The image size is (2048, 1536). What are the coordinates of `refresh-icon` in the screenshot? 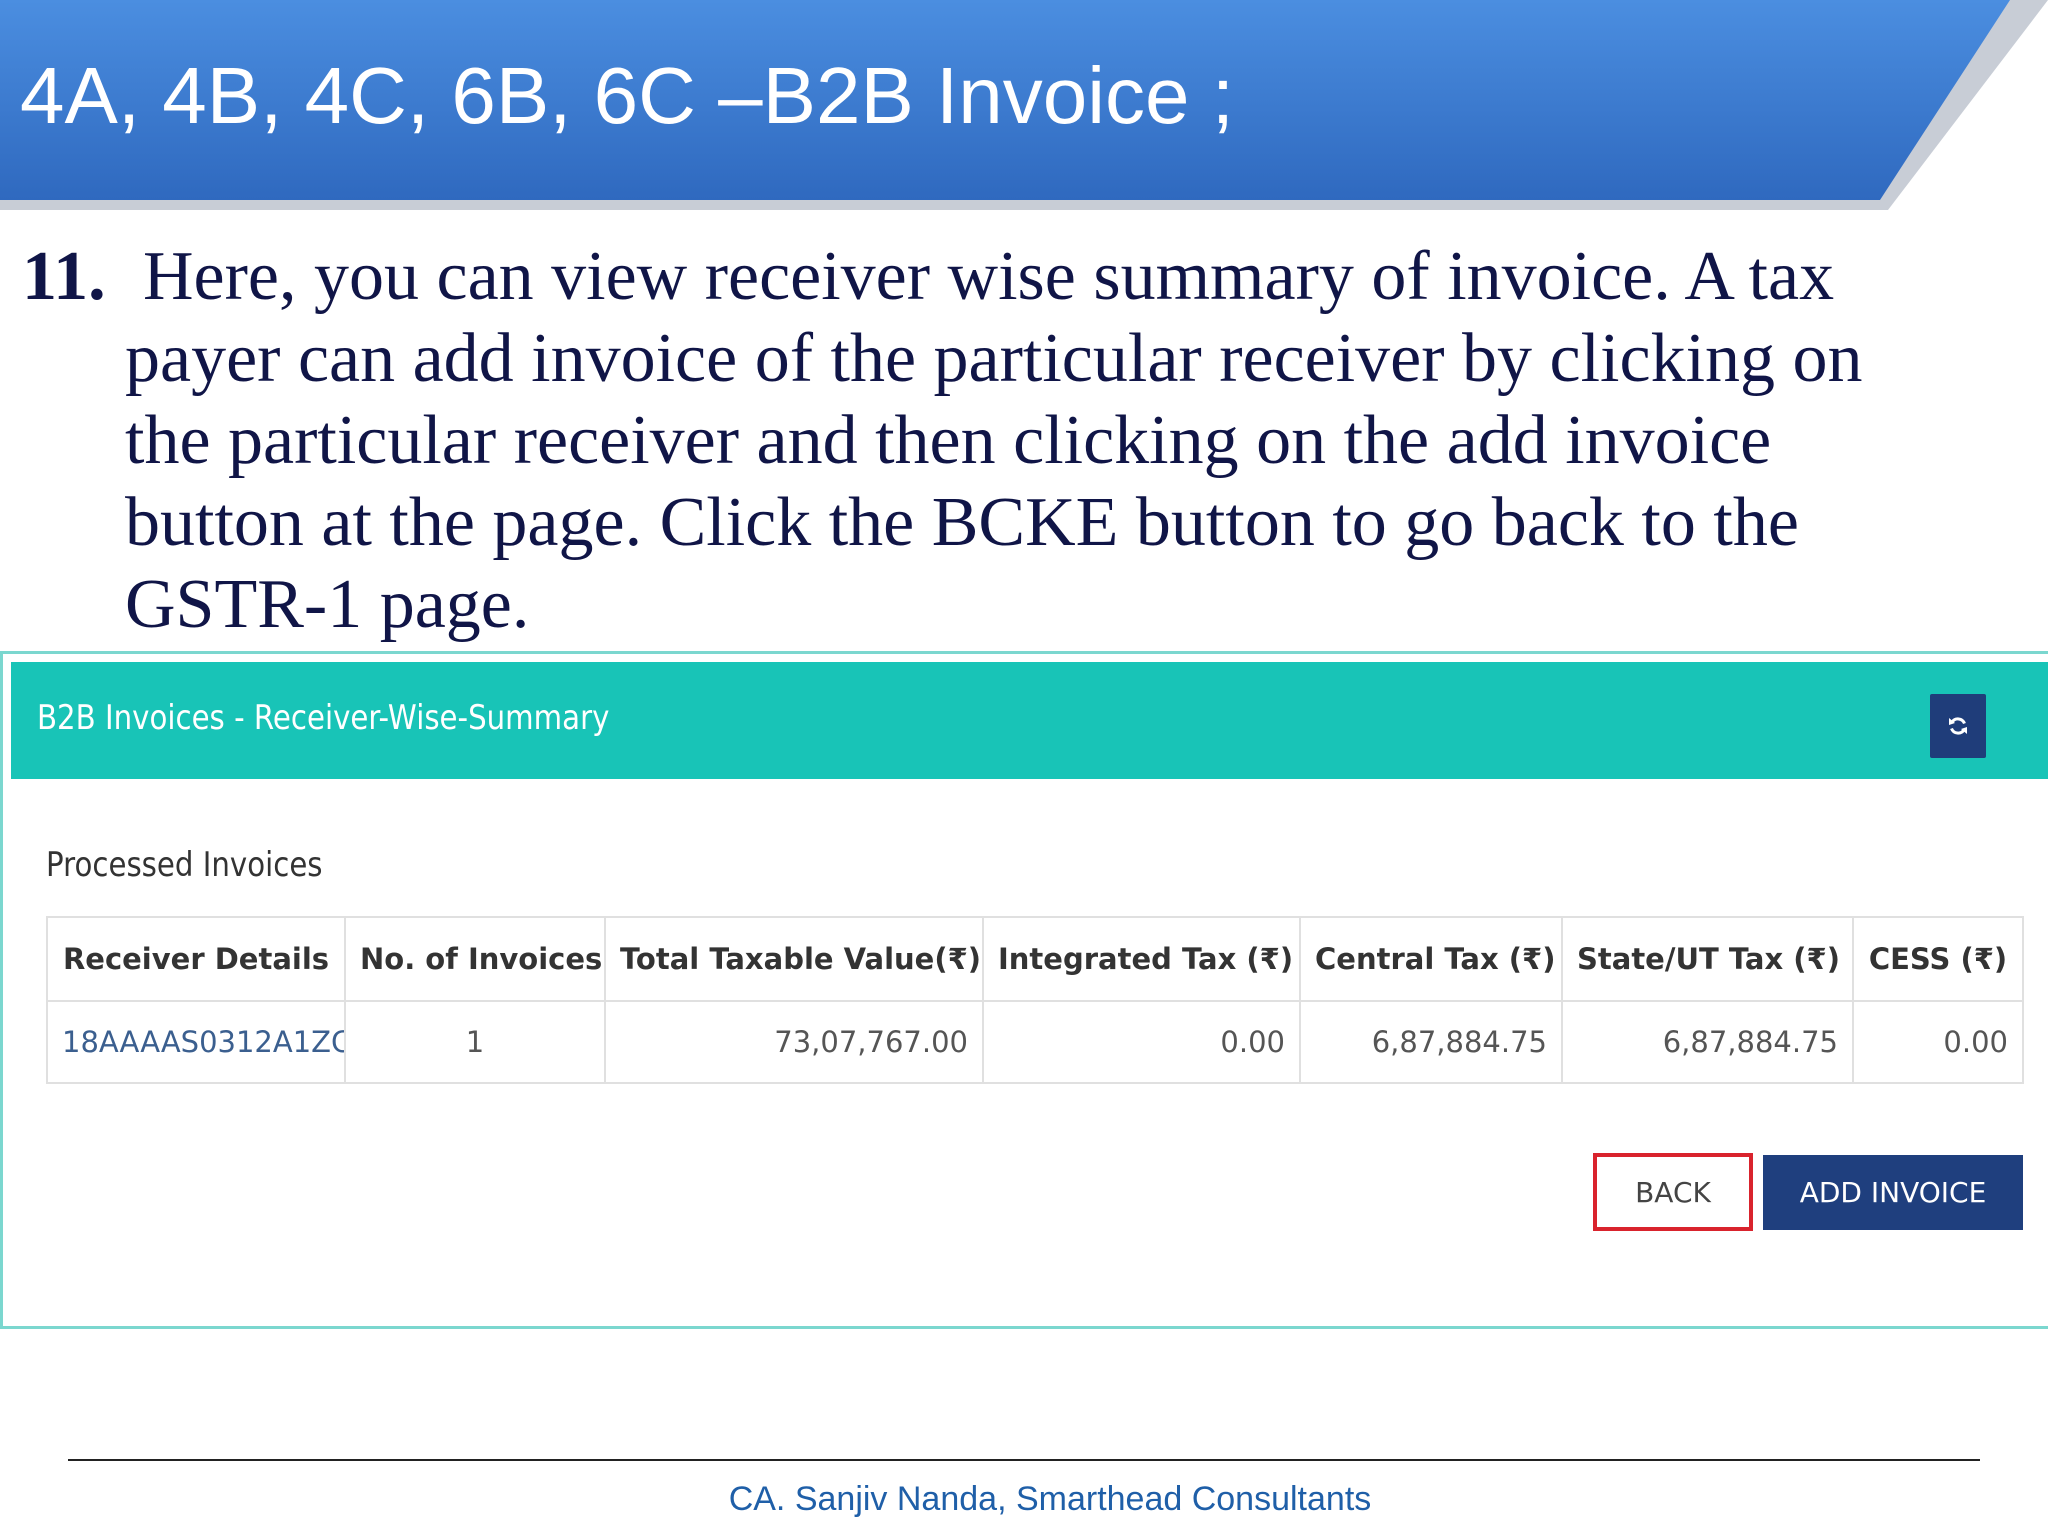 It's located at (1958, 726).